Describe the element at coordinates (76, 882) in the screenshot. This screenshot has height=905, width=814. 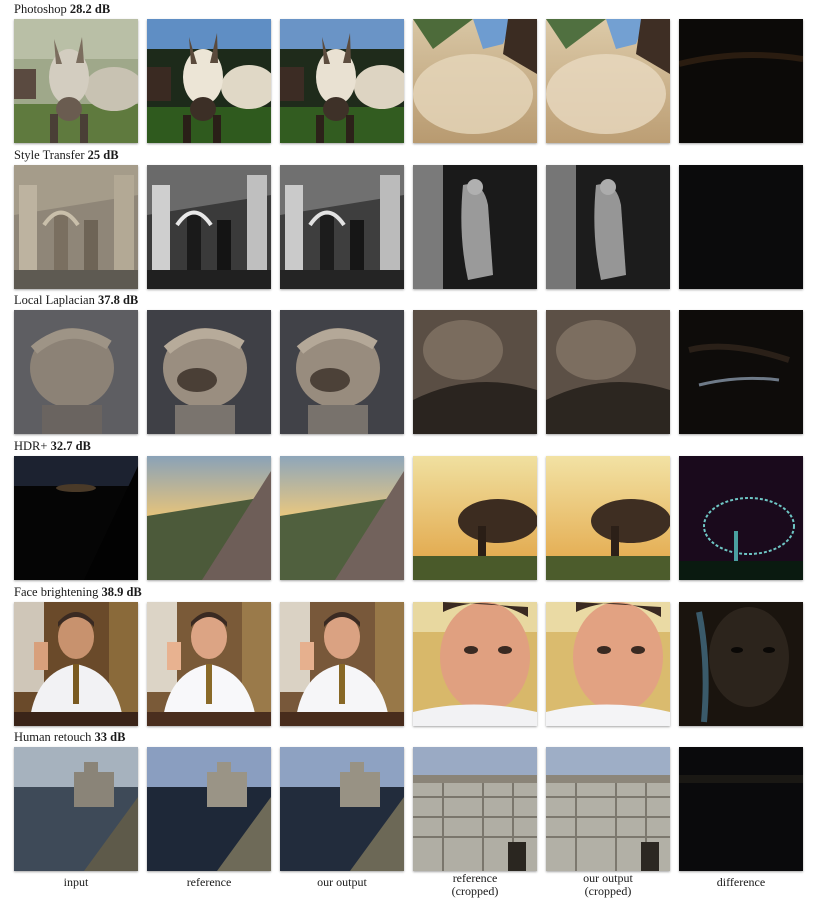
I see `column-label-input: input` at that location.